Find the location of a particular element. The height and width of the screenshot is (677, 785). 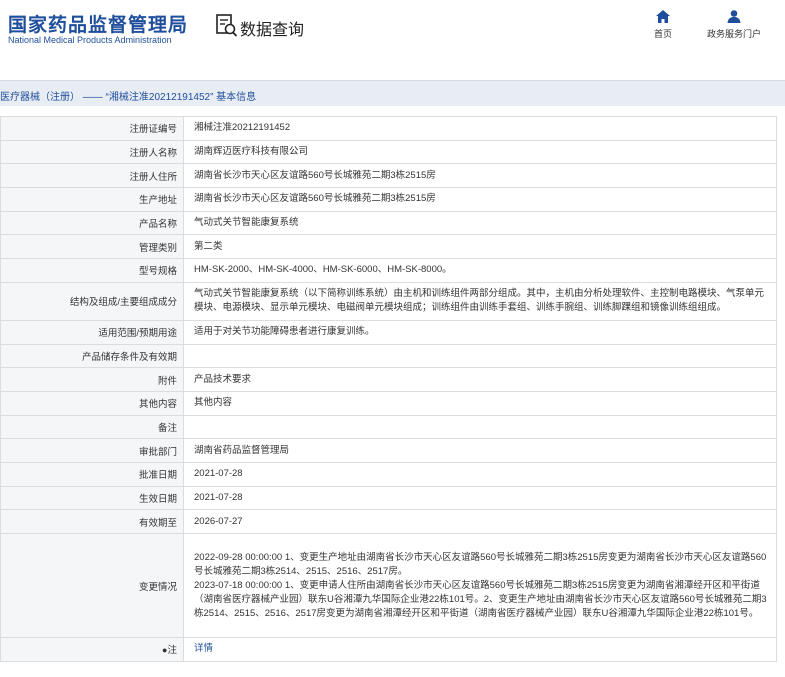

table-row: 产品名称 气动式关节智能康复系统 is located at coordinates (388, 223).